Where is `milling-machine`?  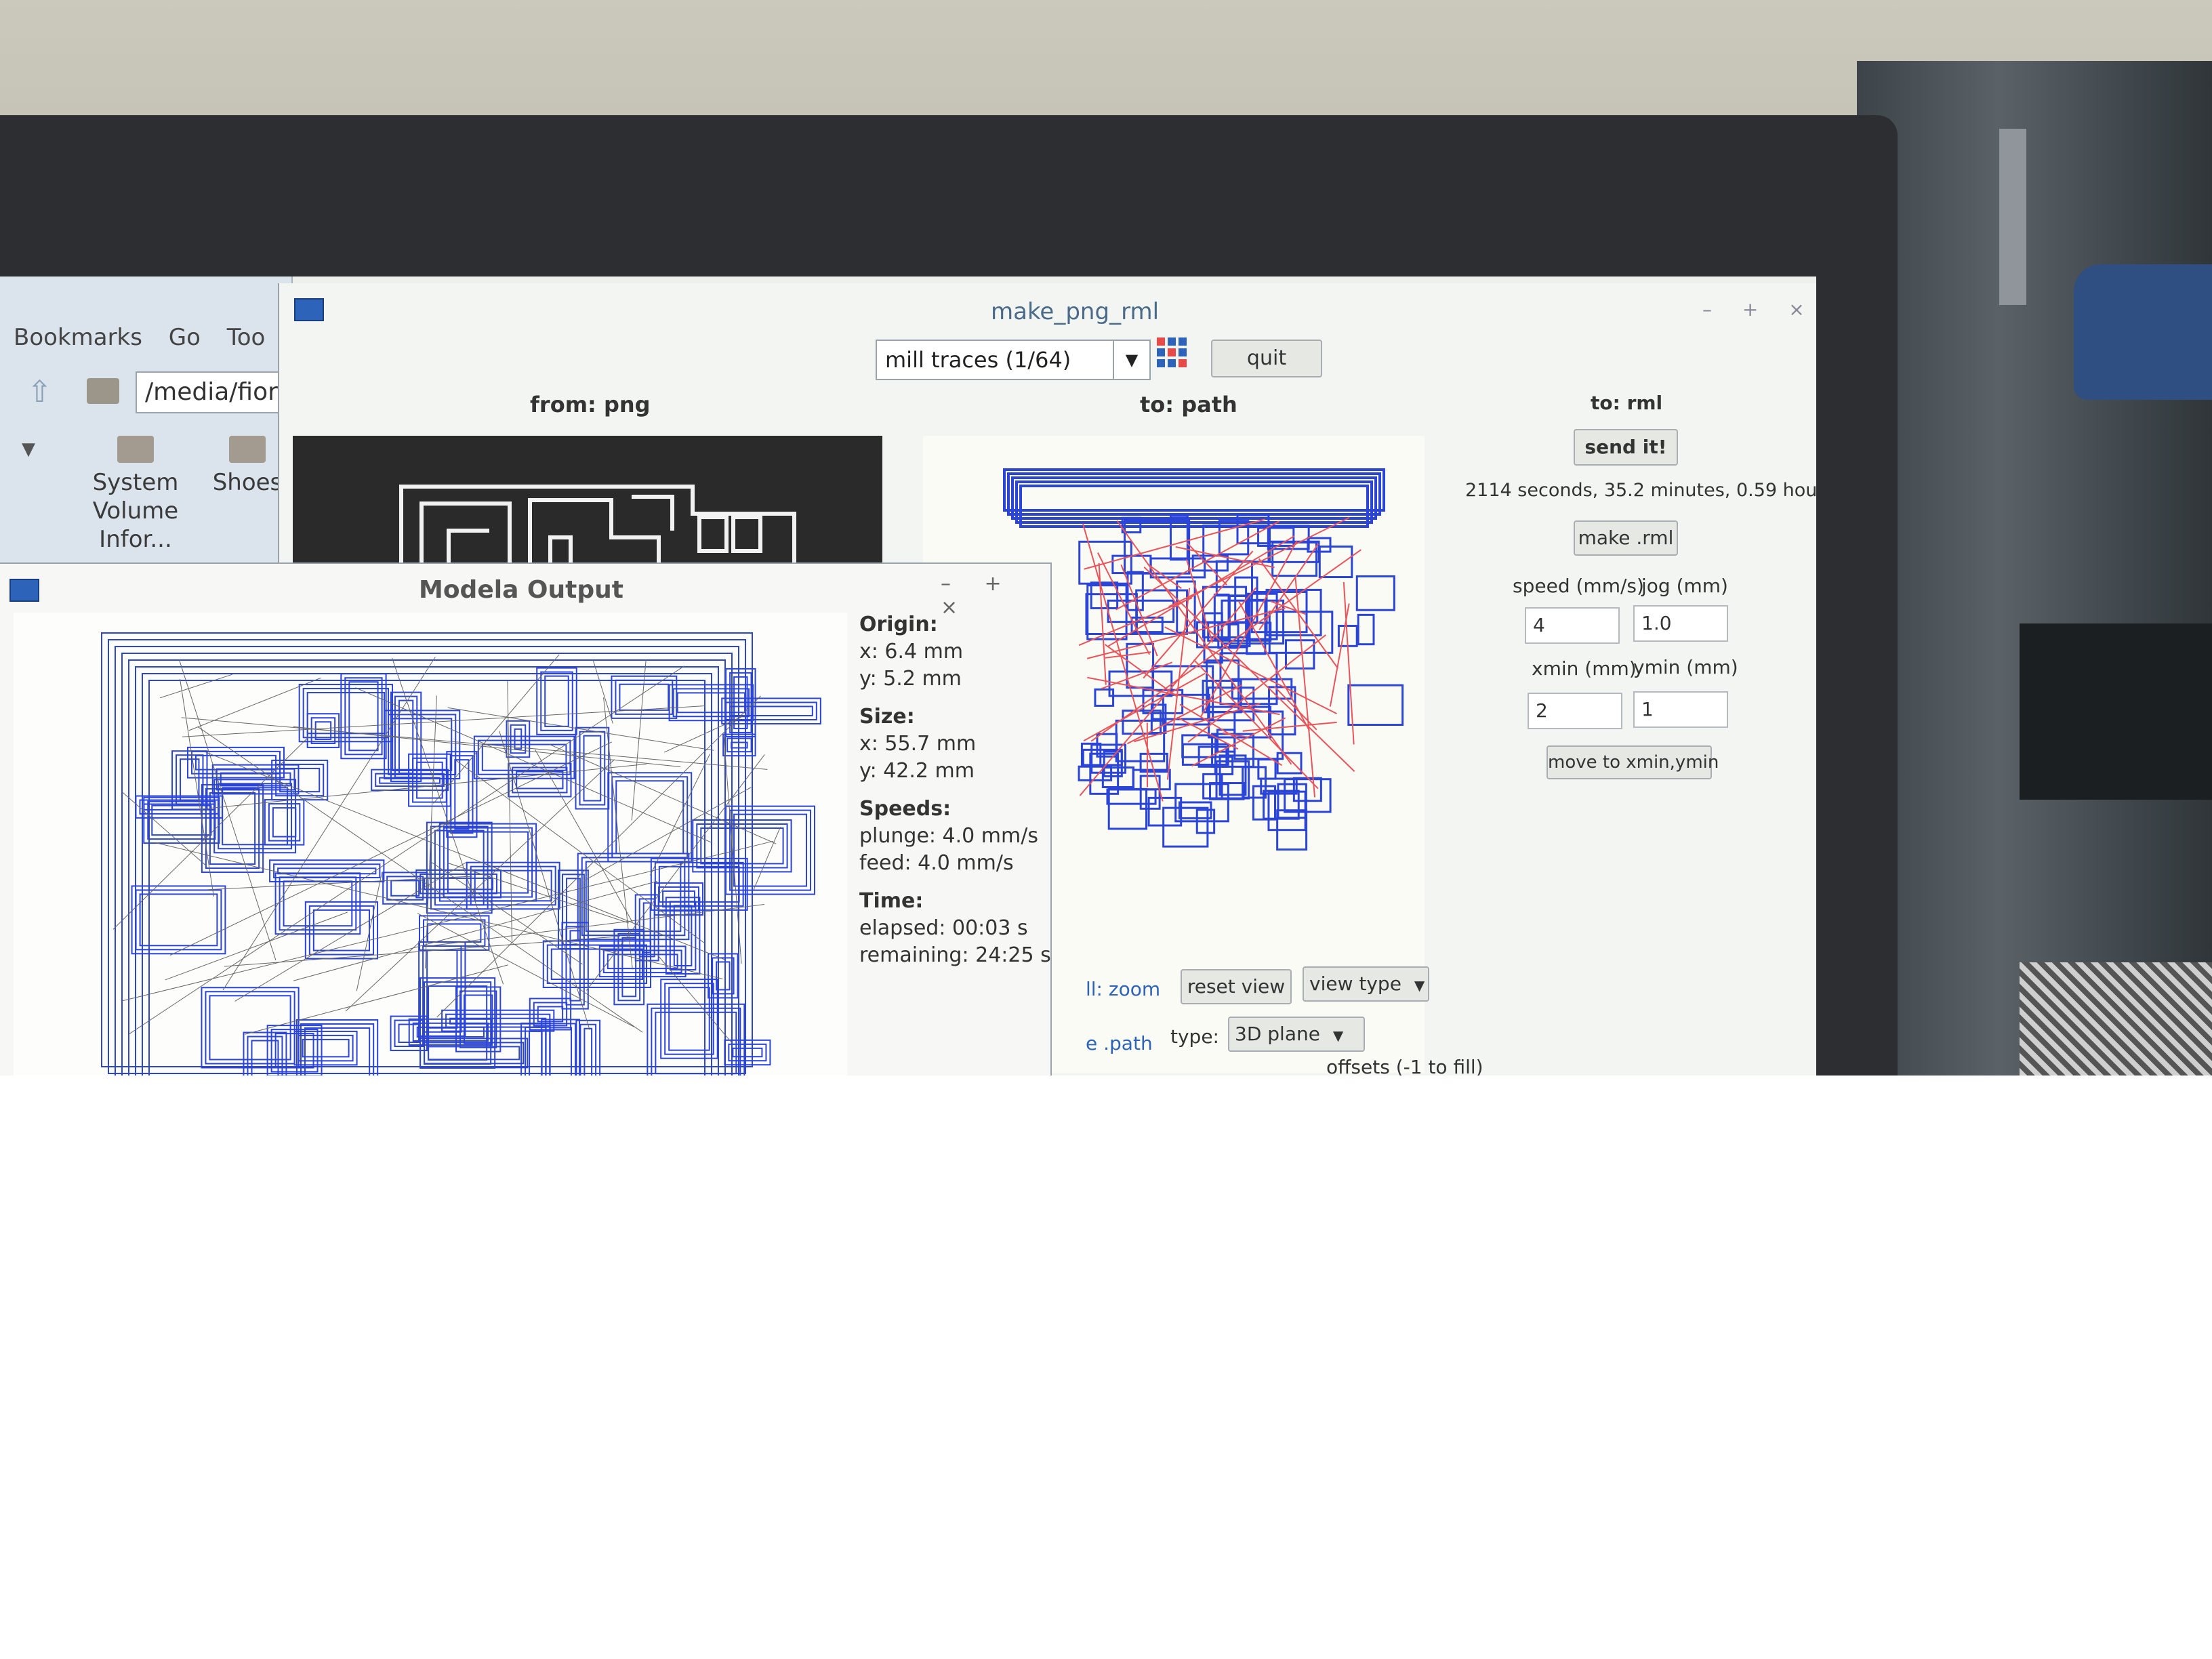 milling-machine is located at coordinates (2034, 568).